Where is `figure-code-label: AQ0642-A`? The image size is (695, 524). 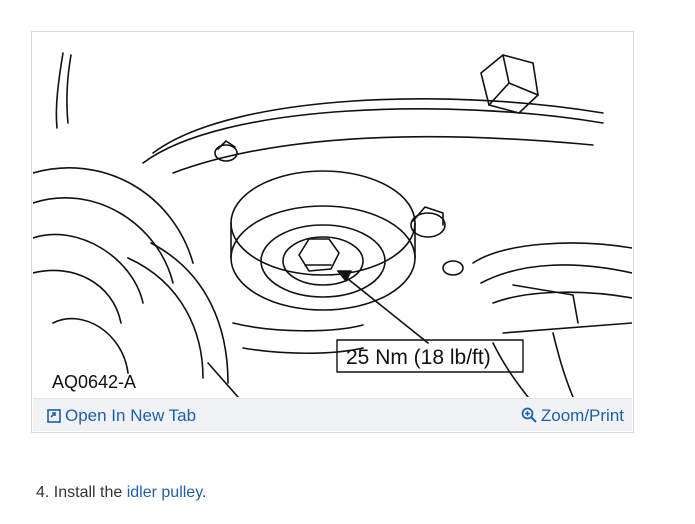 figure-code-label: AQ0642-A is located at coordinates (94, 382).